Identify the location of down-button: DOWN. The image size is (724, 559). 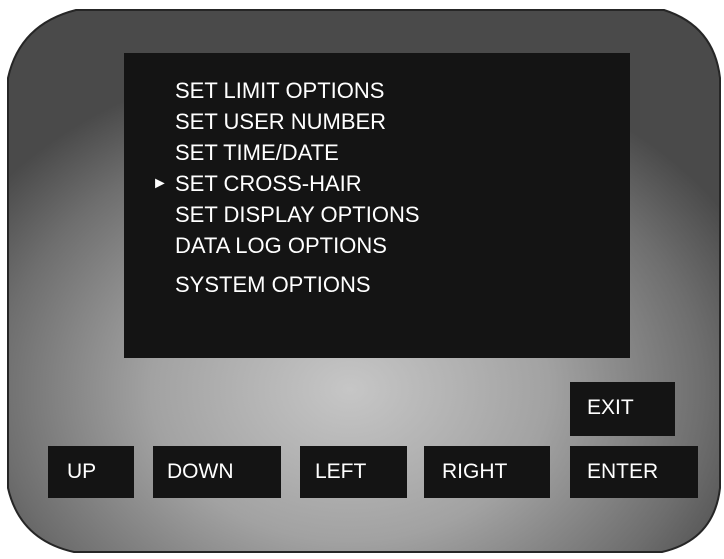
(217, 472).